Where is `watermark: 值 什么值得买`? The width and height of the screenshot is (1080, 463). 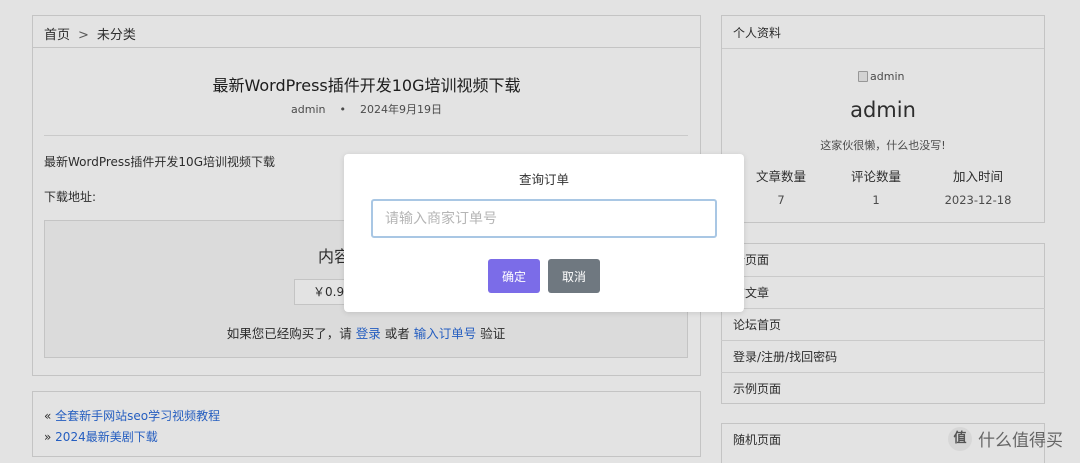 watermark: 值 什么值得买 is located at coordinates (1005, 438).